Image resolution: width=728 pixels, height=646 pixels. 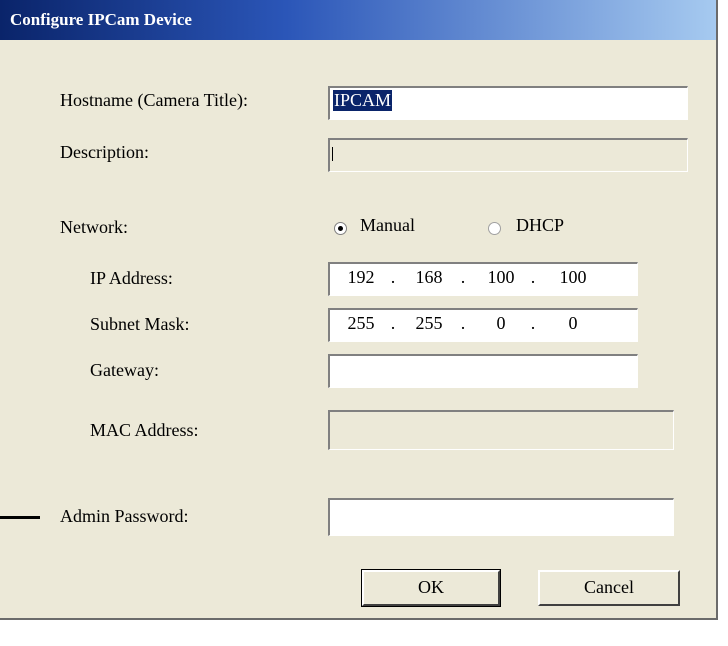 What do you see at coordinates (140, 324) in the screenshot?
I see `subnet-mask-label: Subnet Mask:` at bounding box center [140, 324].